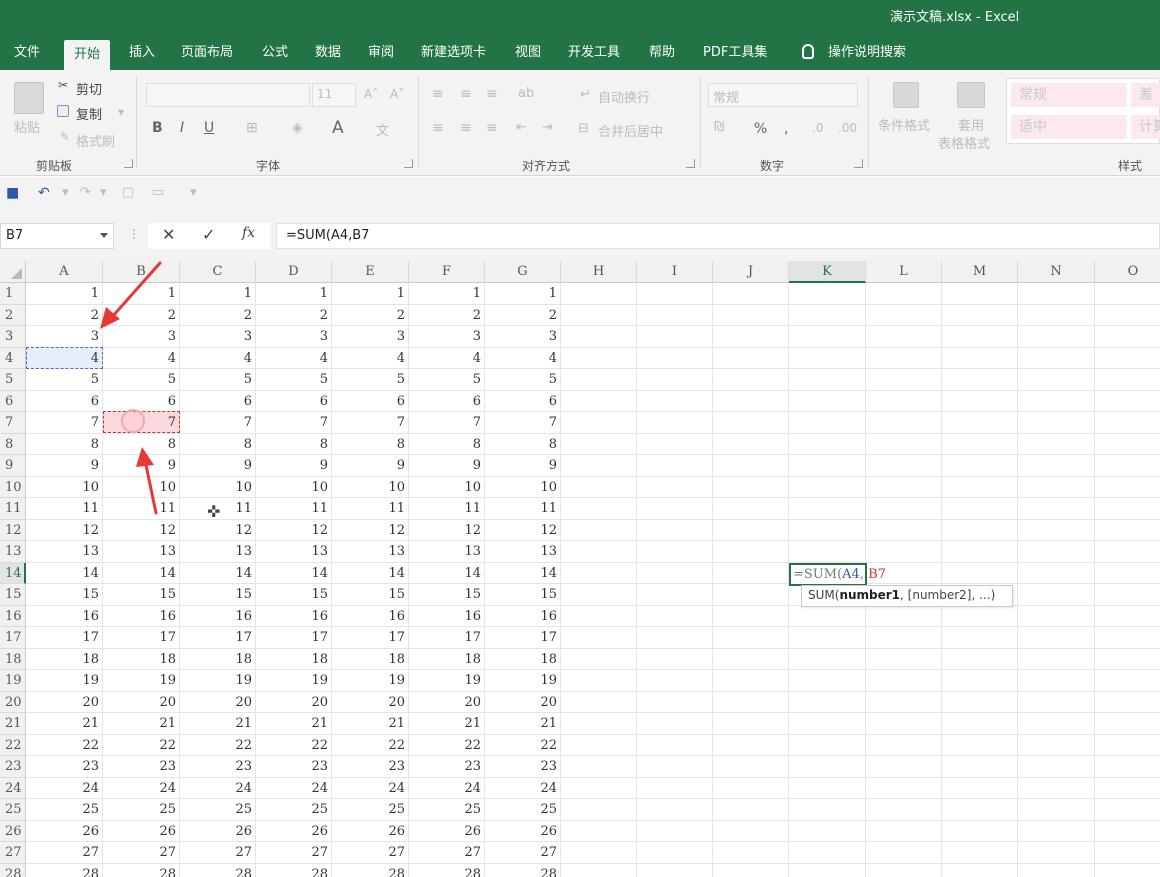  I want to click on clipboard-launcher-icon, so click(128, 163).